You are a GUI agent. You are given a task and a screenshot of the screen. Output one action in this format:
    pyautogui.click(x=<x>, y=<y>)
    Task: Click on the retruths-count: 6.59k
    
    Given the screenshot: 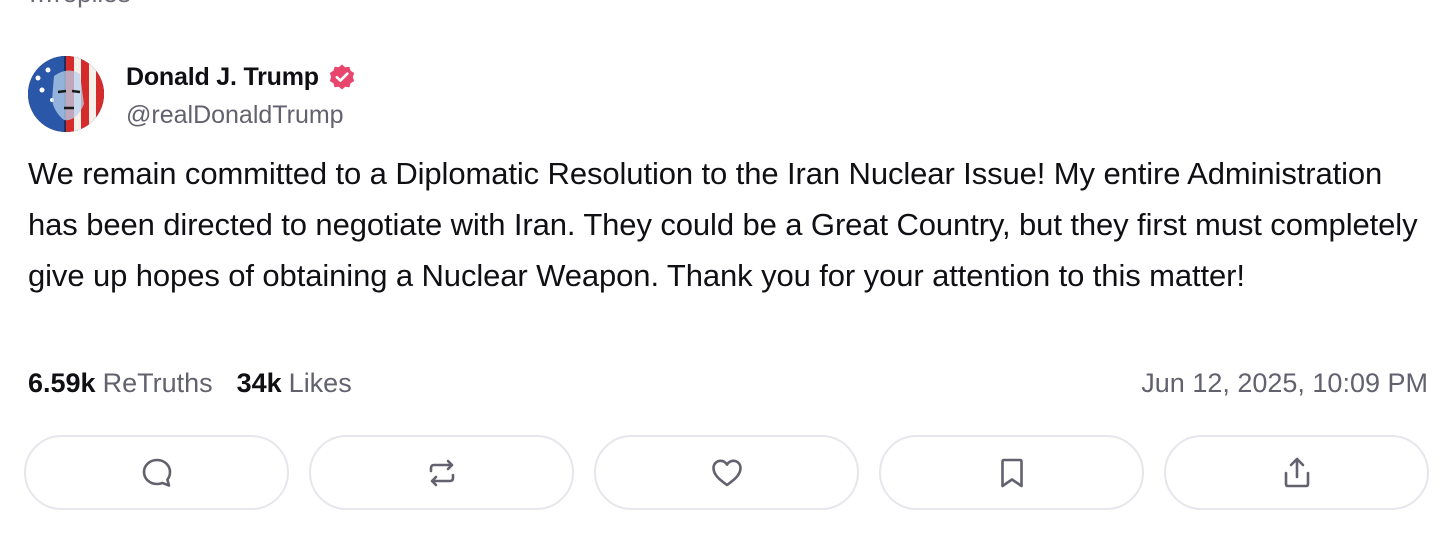 What is the action you would take?
    pyautogui.click(x=62, y=383)
    